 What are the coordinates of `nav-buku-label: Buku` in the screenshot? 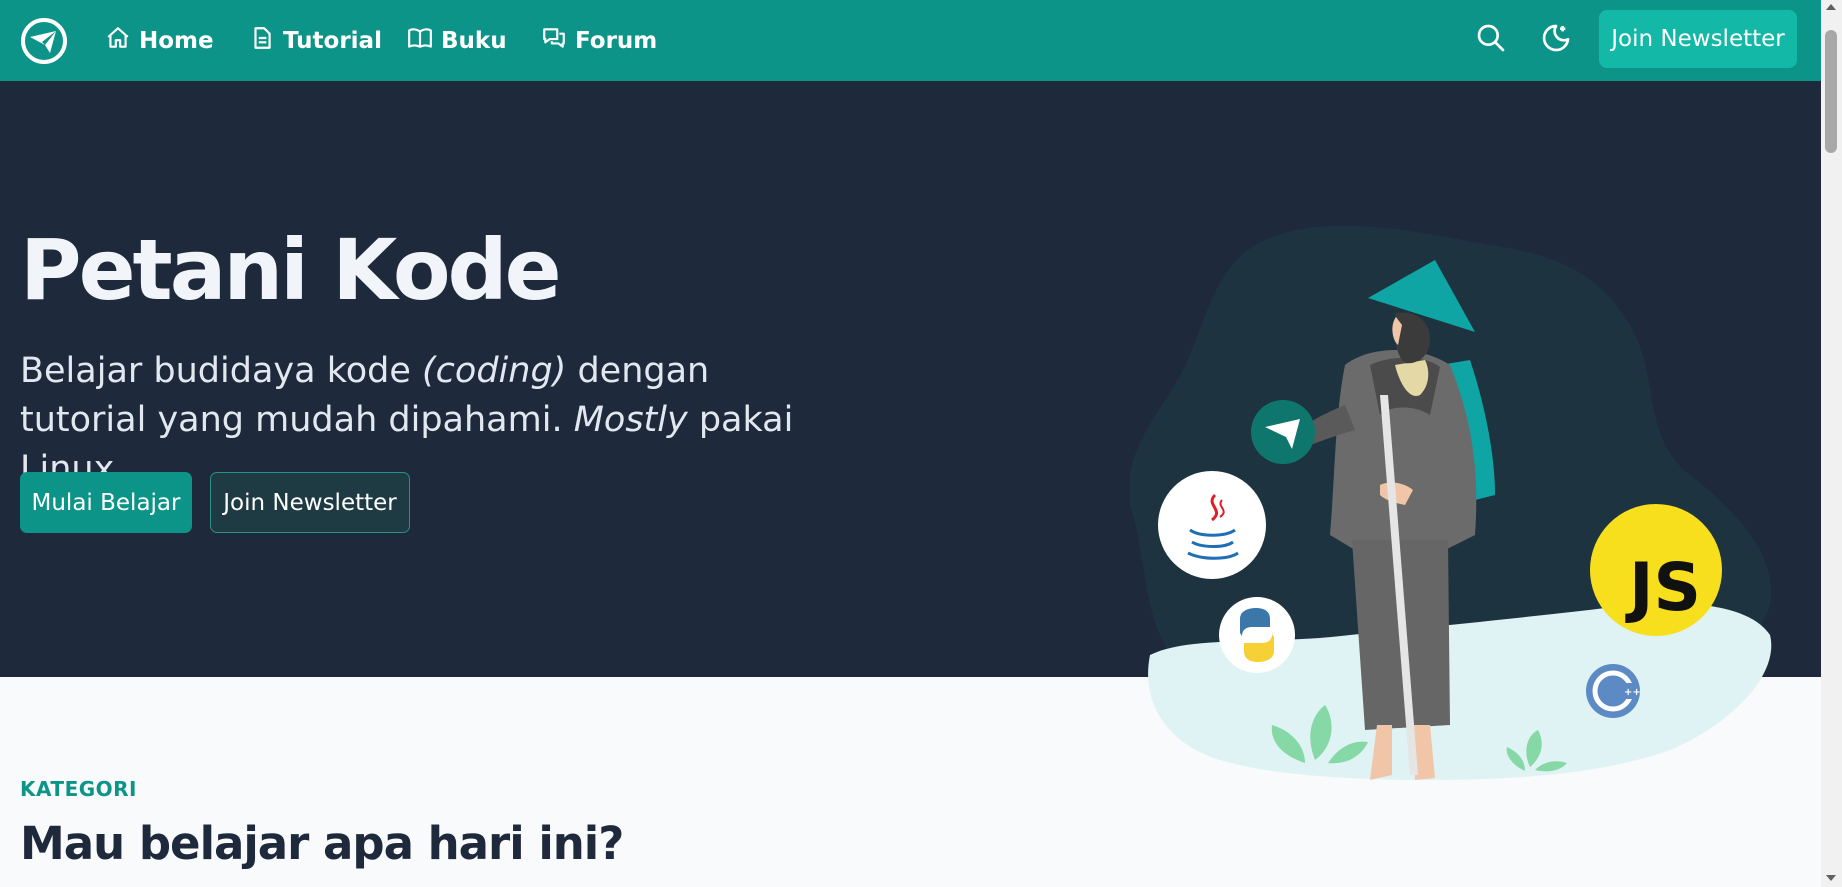 It's located at (474, 41).